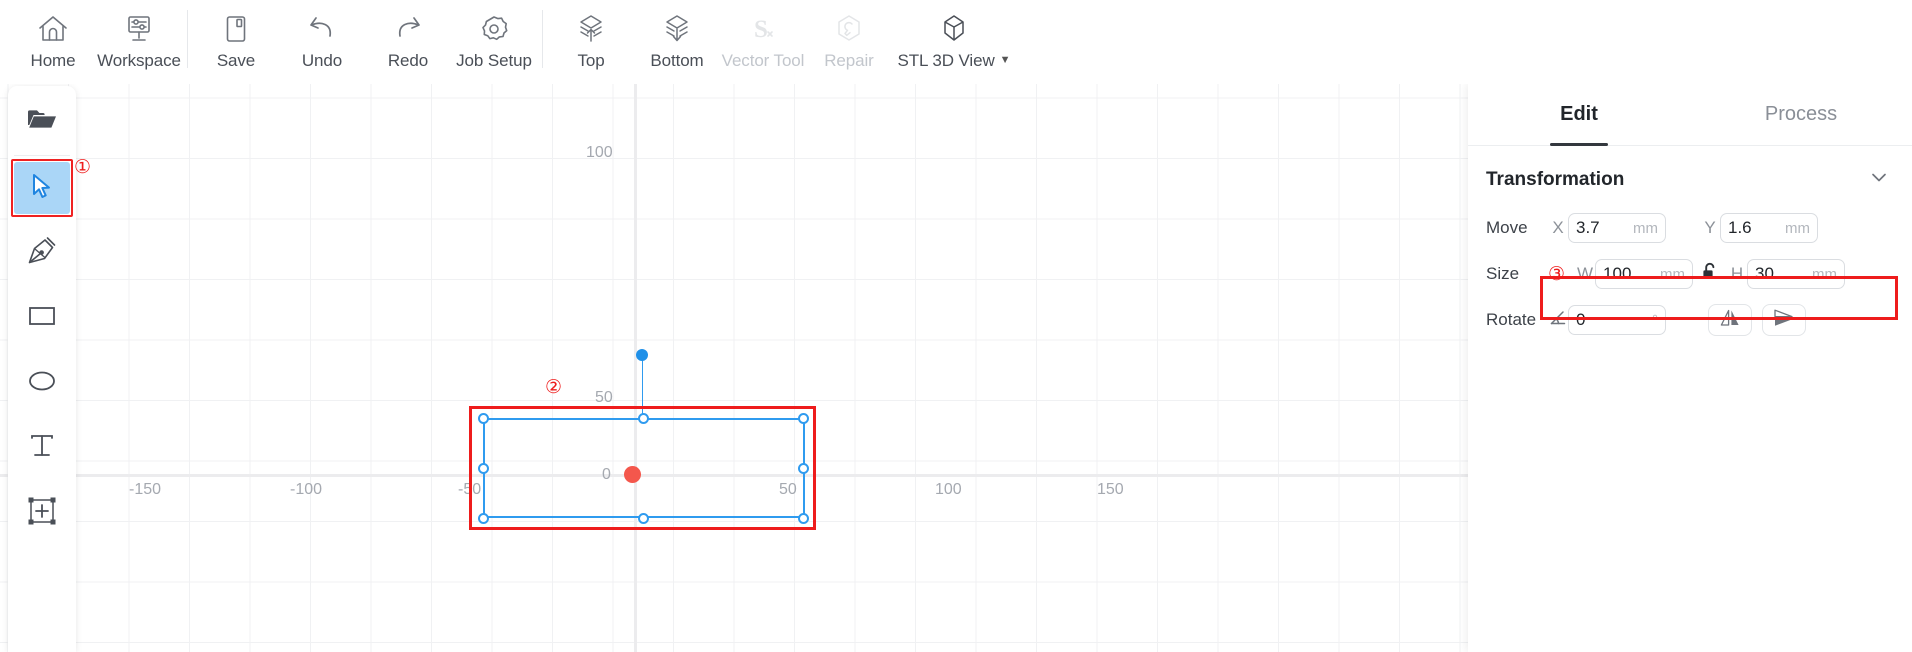 Image resolution: width=1912 pixels, height=652 pixels. Describe the element at coordinates (554, 387) in the screenshot. I see `annotation-marker-two: ②` at that location.